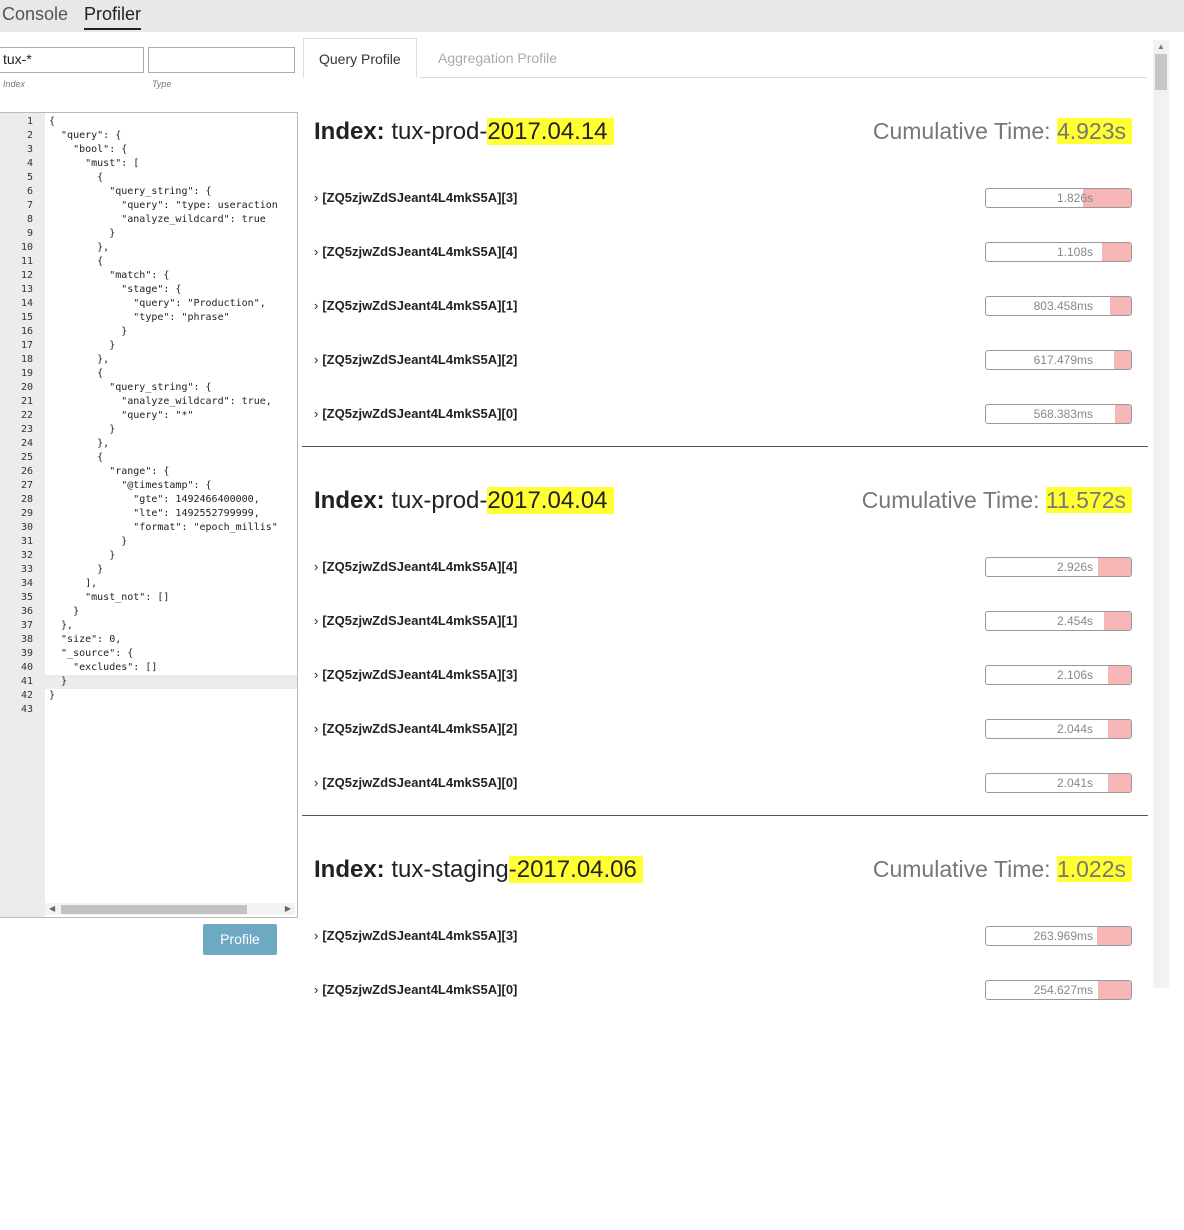 This screenshot has height=1230, width=1184. Describe the element at coordinates (724, 307) in the screenshot. I see `shard-row: › [ZQ5zjwZdSJeant4L4mkS5A][1] 803.458ms` at that location.